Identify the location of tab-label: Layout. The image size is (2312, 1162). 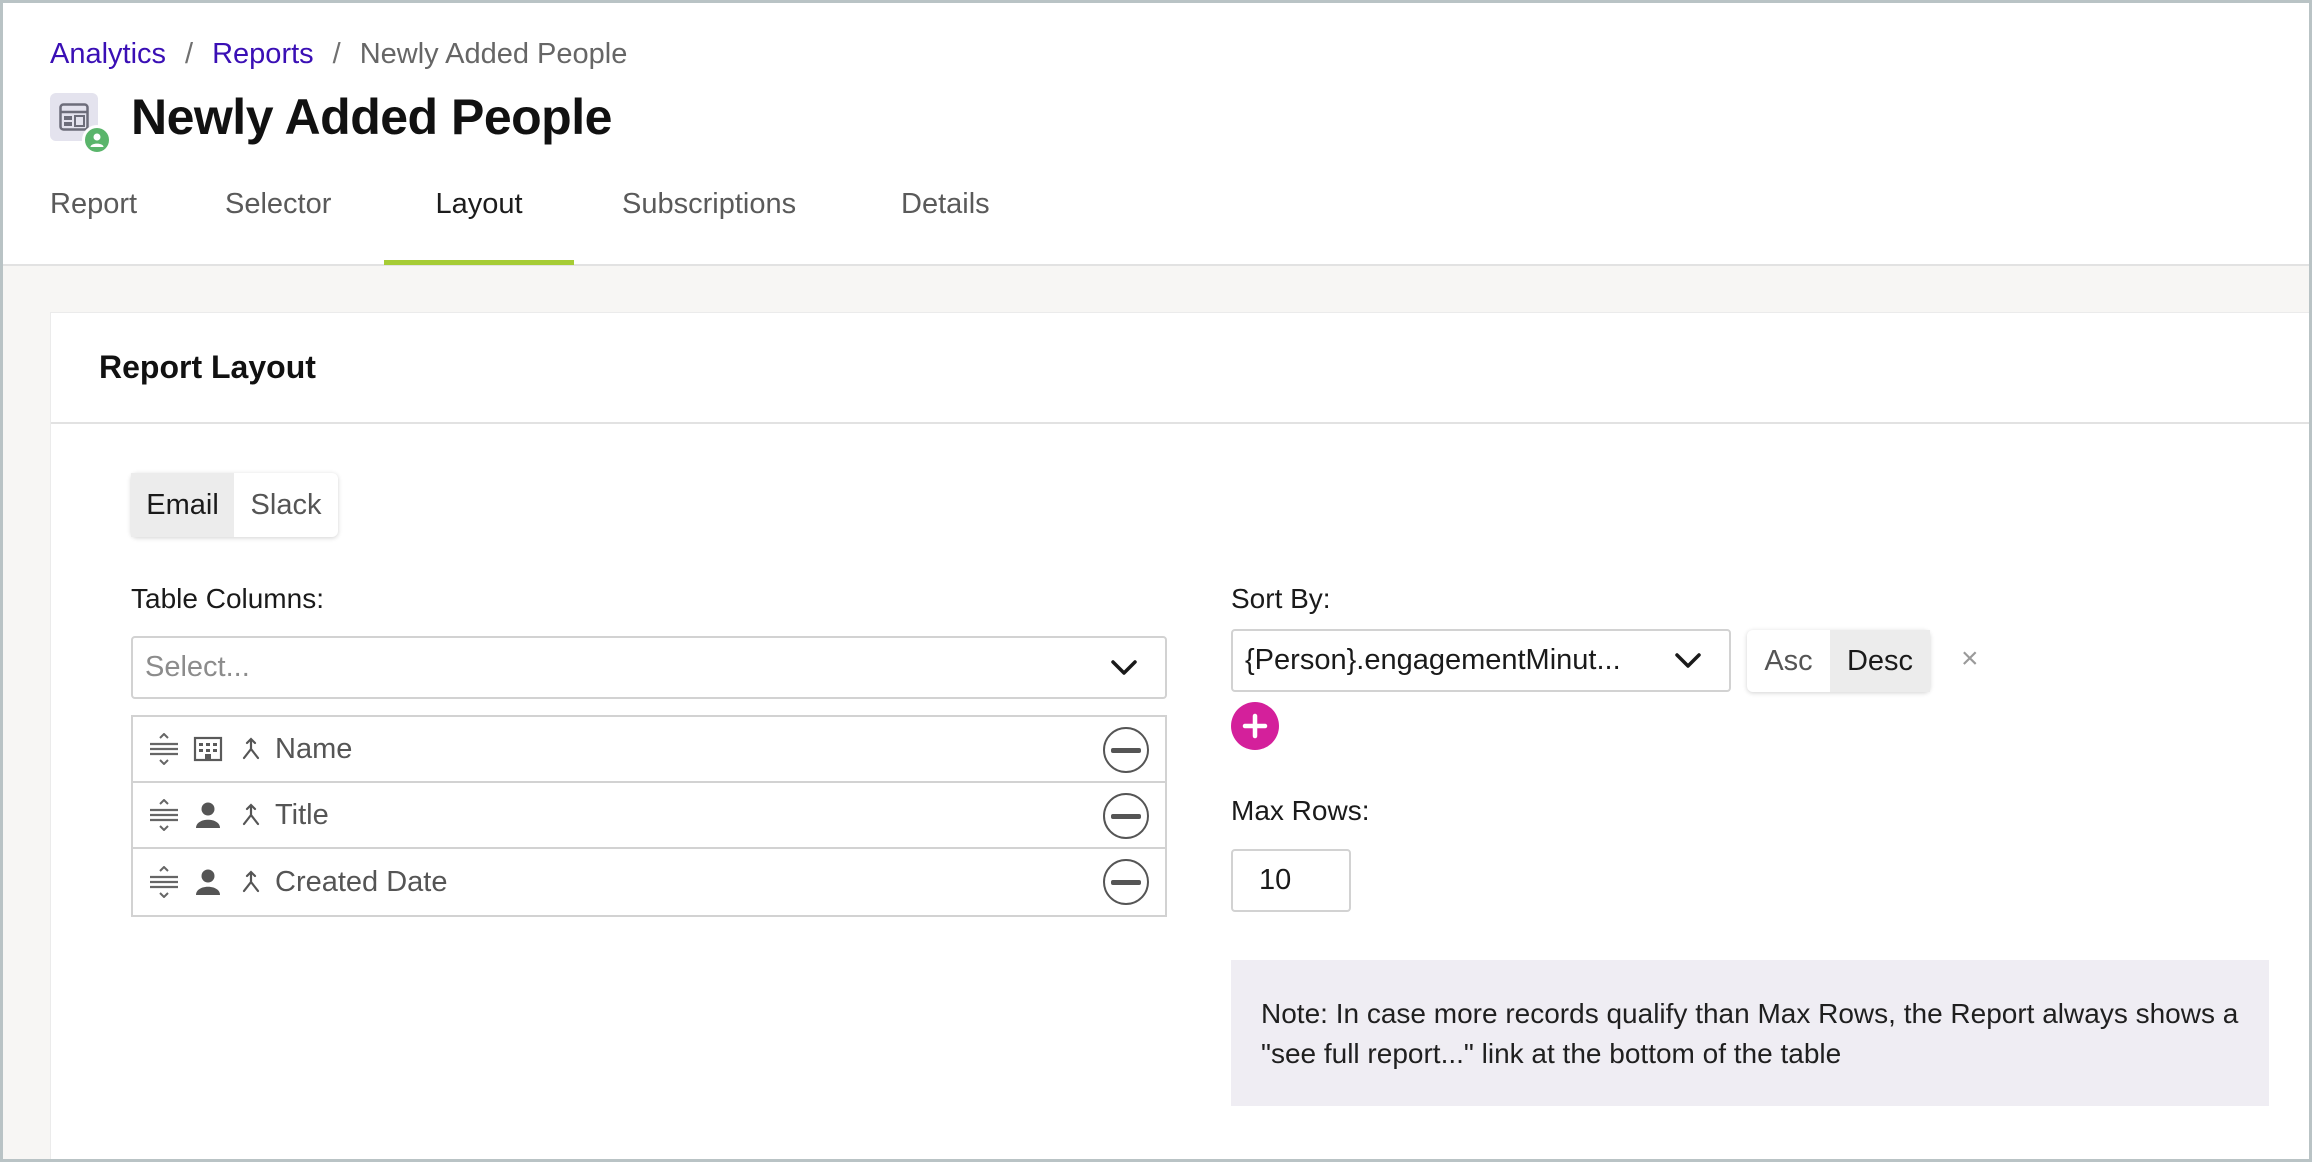
(479, 204).